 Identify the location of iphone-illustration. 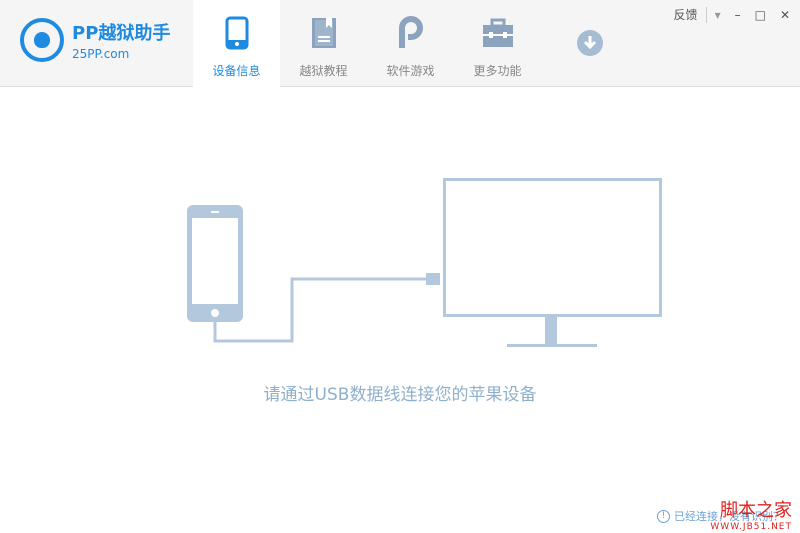
(215, 263).